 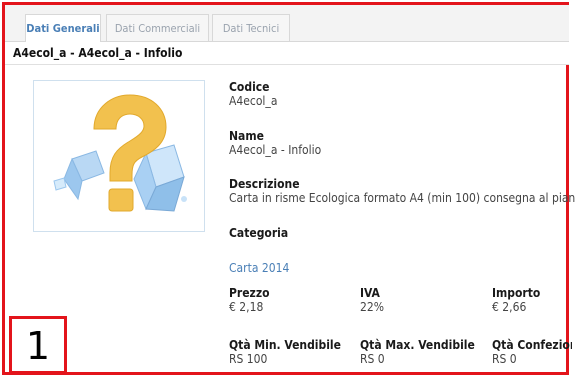 I want to click on field-categoria: Categoria, so click(x=258, y=233).